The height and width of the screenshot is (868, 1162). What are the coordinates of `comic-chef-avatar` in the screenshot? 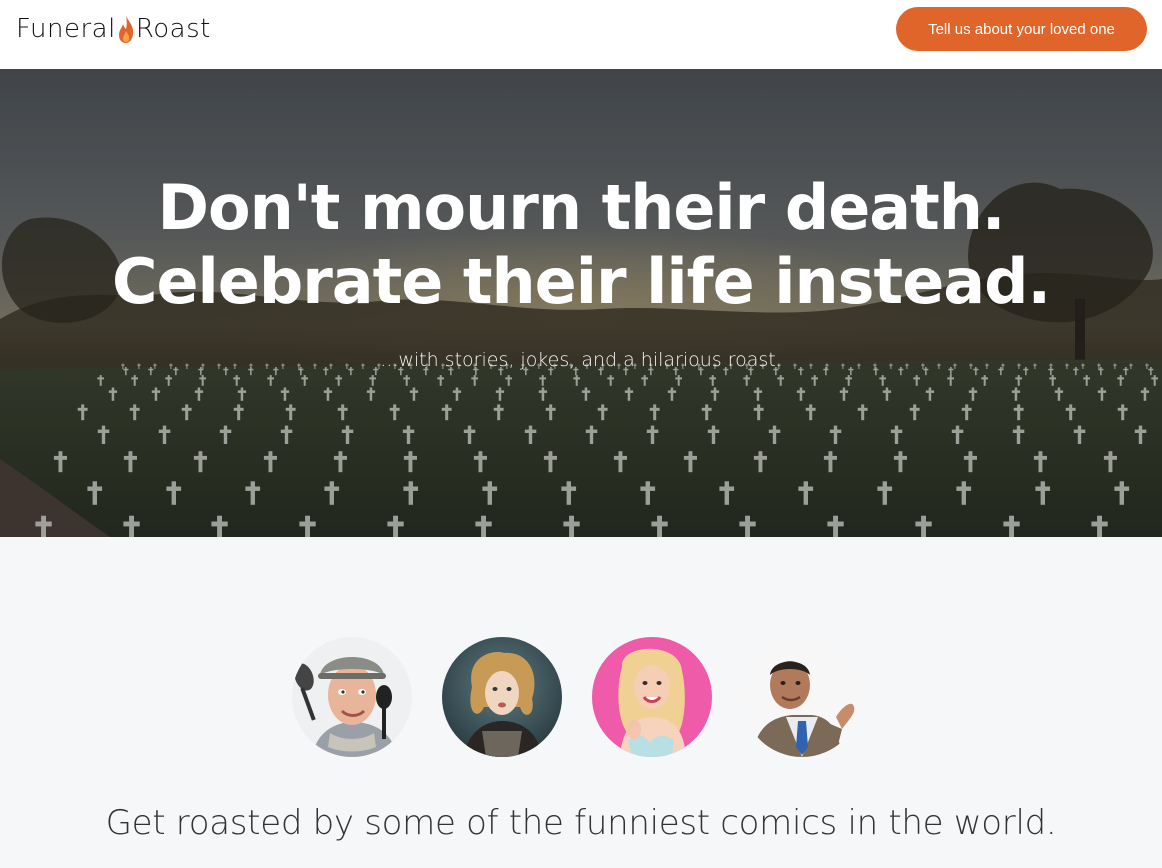 It's located at (352, 697).